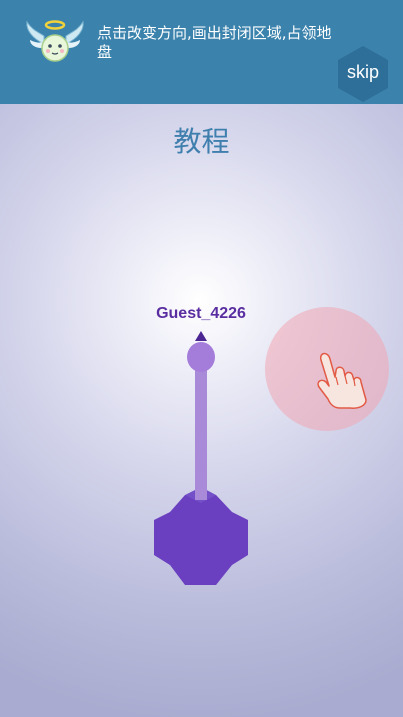 Image resolution: width=403 pixels, height=717 pixels. Describe the element at coordinates (201, 313) in the screenshot. I see `player-name-label: Guest_4226` at that location.